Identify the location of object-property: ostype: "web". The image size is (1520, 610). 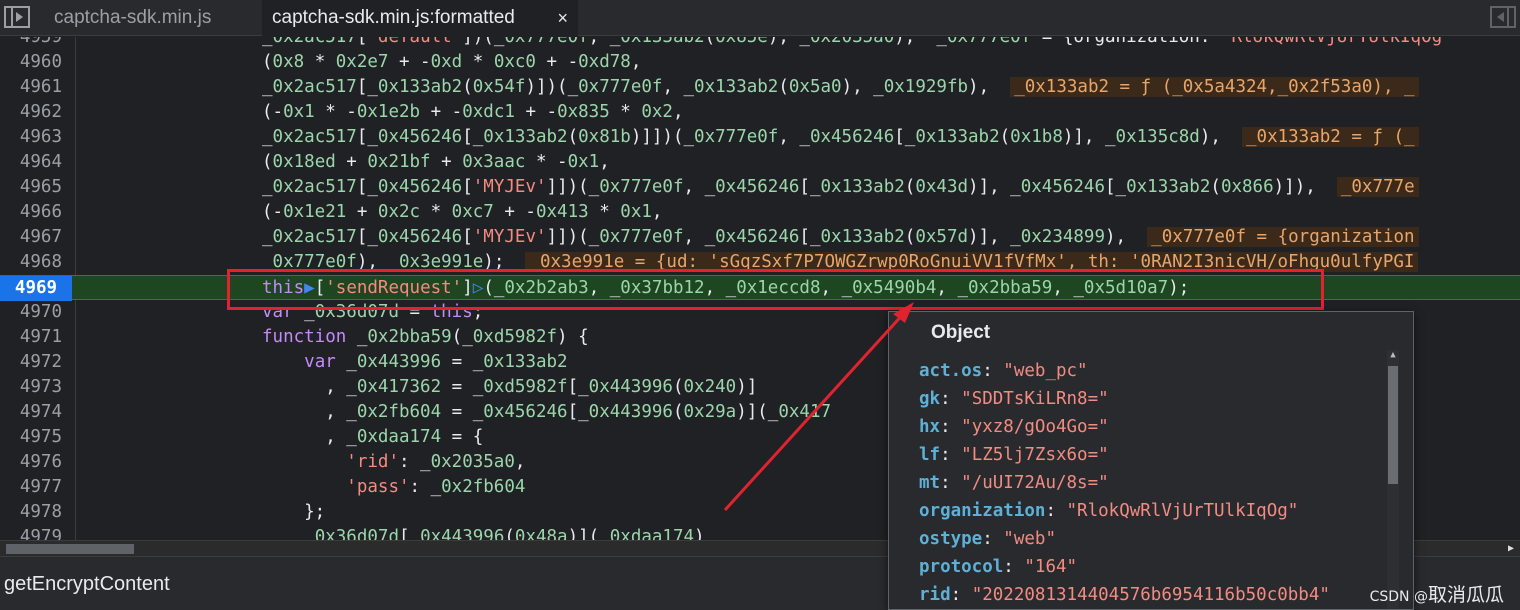
(1154, 539).